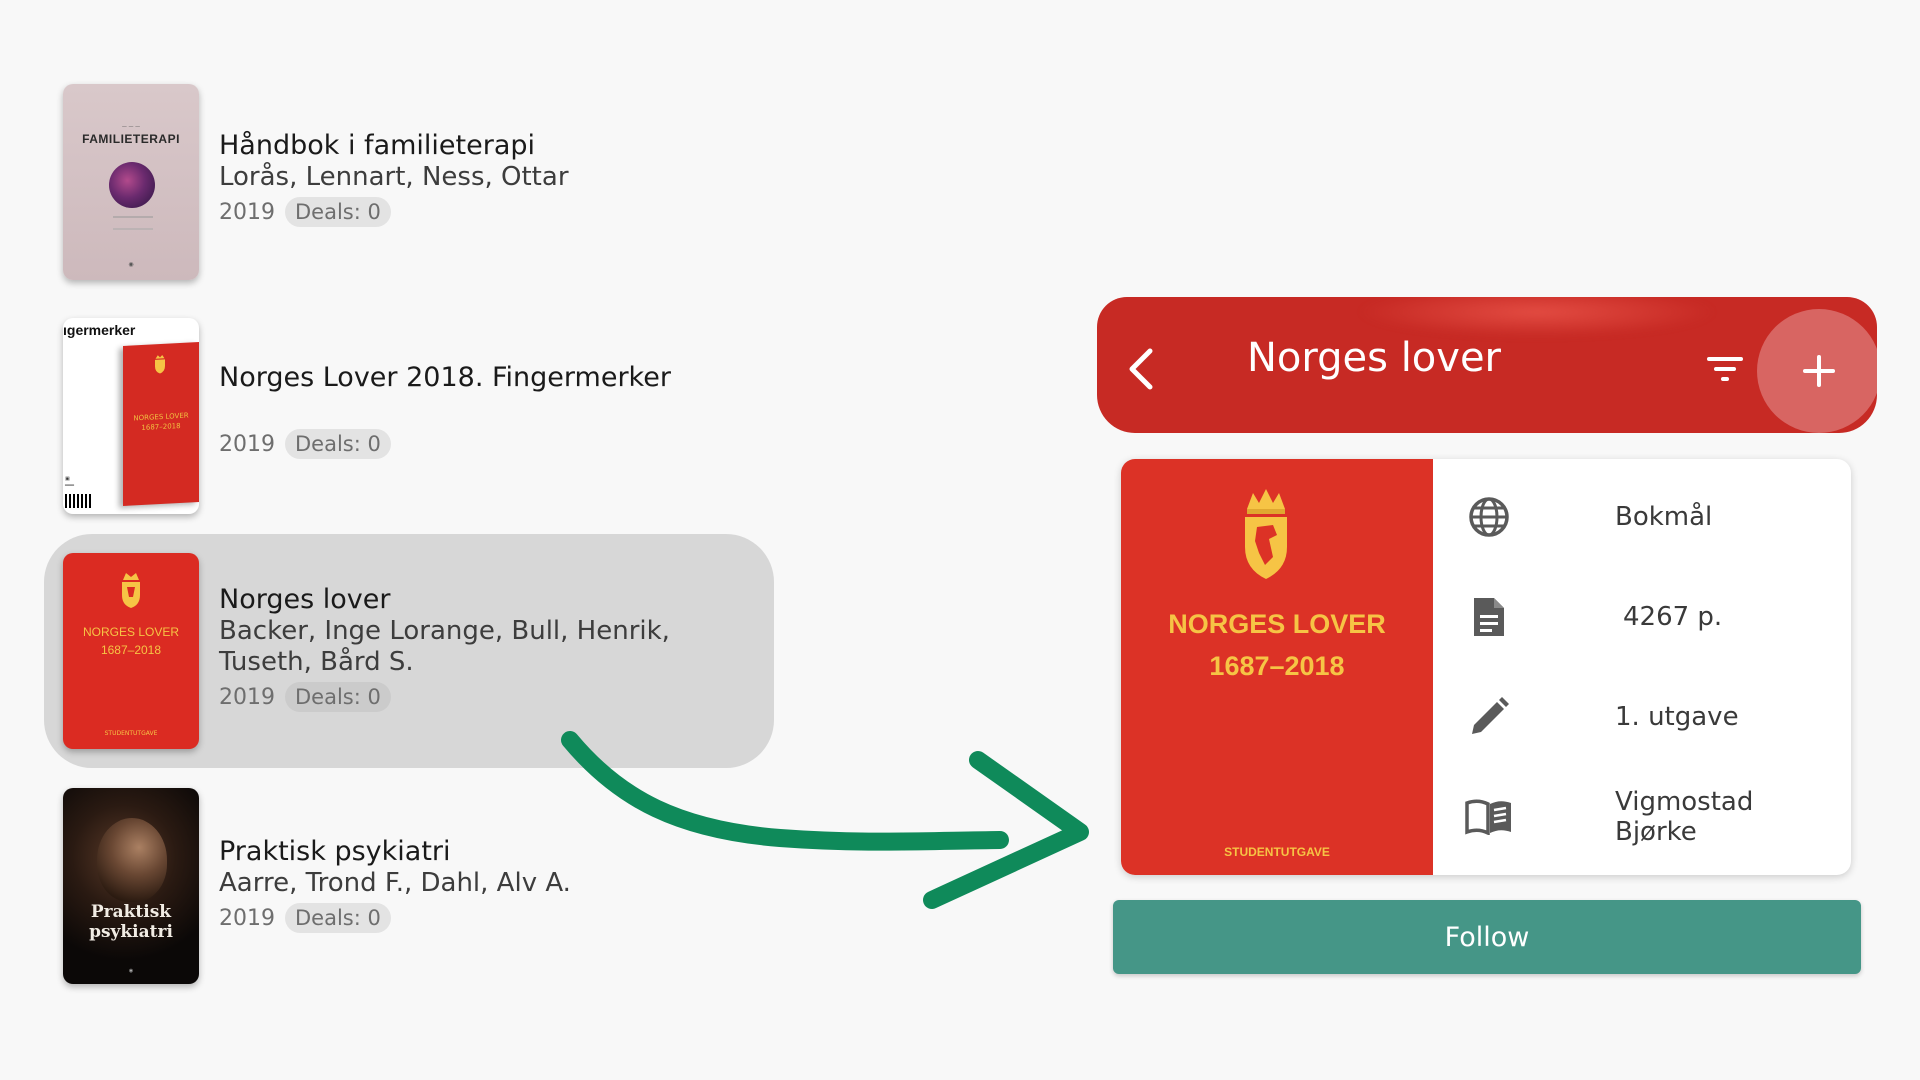 This screenshot has width=1920, height=1080. Describe the element at coordinates (1664, 517) in the screenshot. I see `language-value: Bokmål` at that location.